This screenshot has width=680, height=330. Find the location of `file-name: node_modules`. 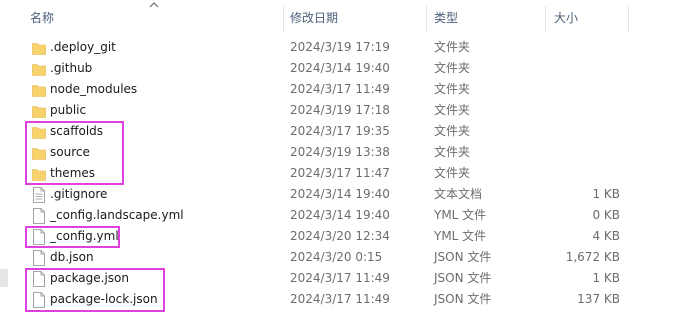

file-name: node_modules is located at coordinates (94, 89).